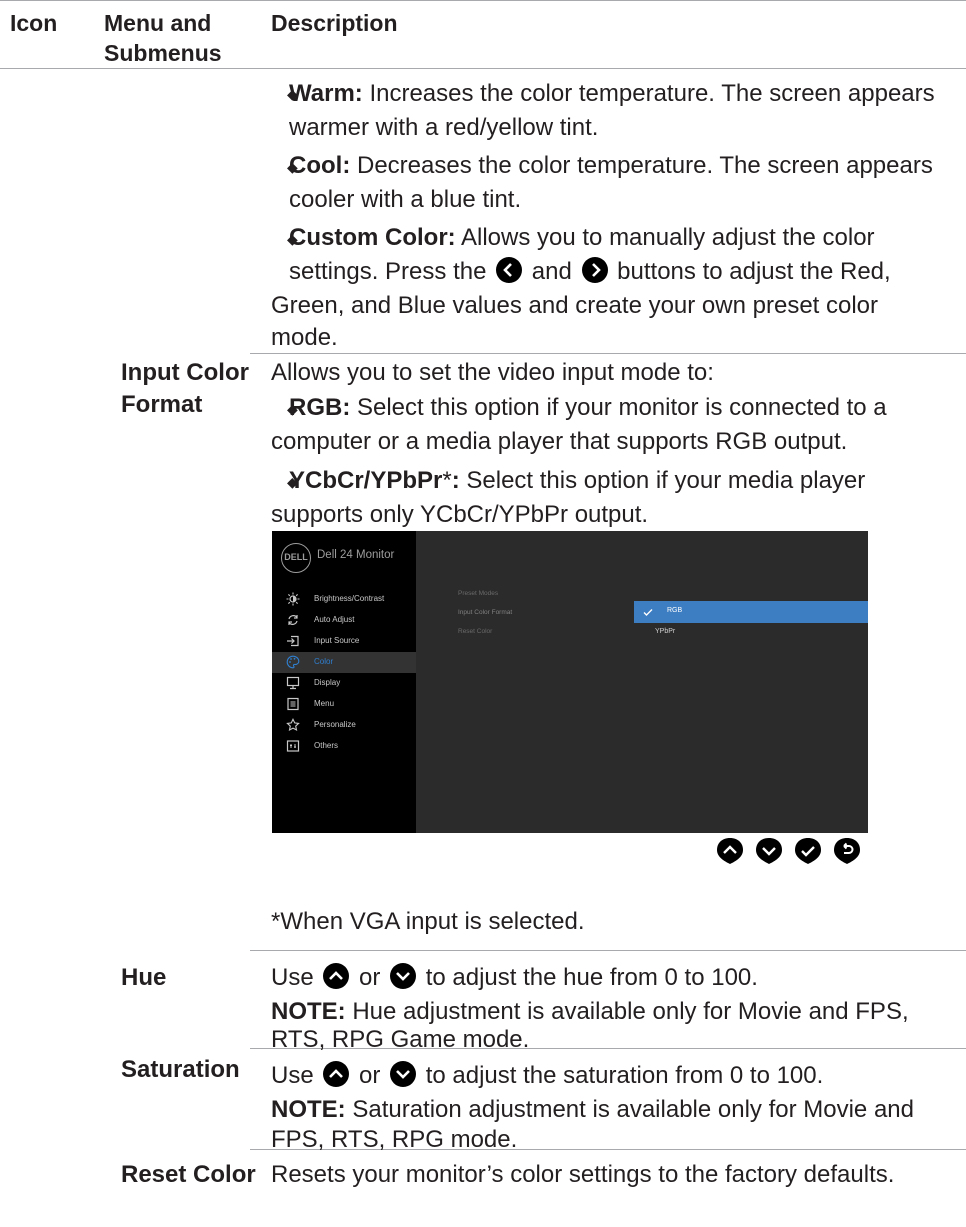 This screenshot has width=966, height=1227. What do you see at coordinates (475, 631) in the screenshot?
I see `osd-sub-reset-color: Reset Color` at bounding box center [475, 631].